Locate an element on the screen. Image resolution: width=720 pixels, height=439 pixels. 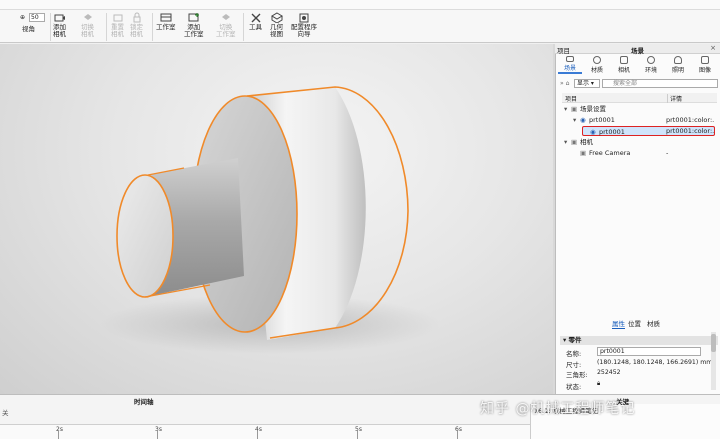
state-label: 状态: is located at coordinates (574, 387).